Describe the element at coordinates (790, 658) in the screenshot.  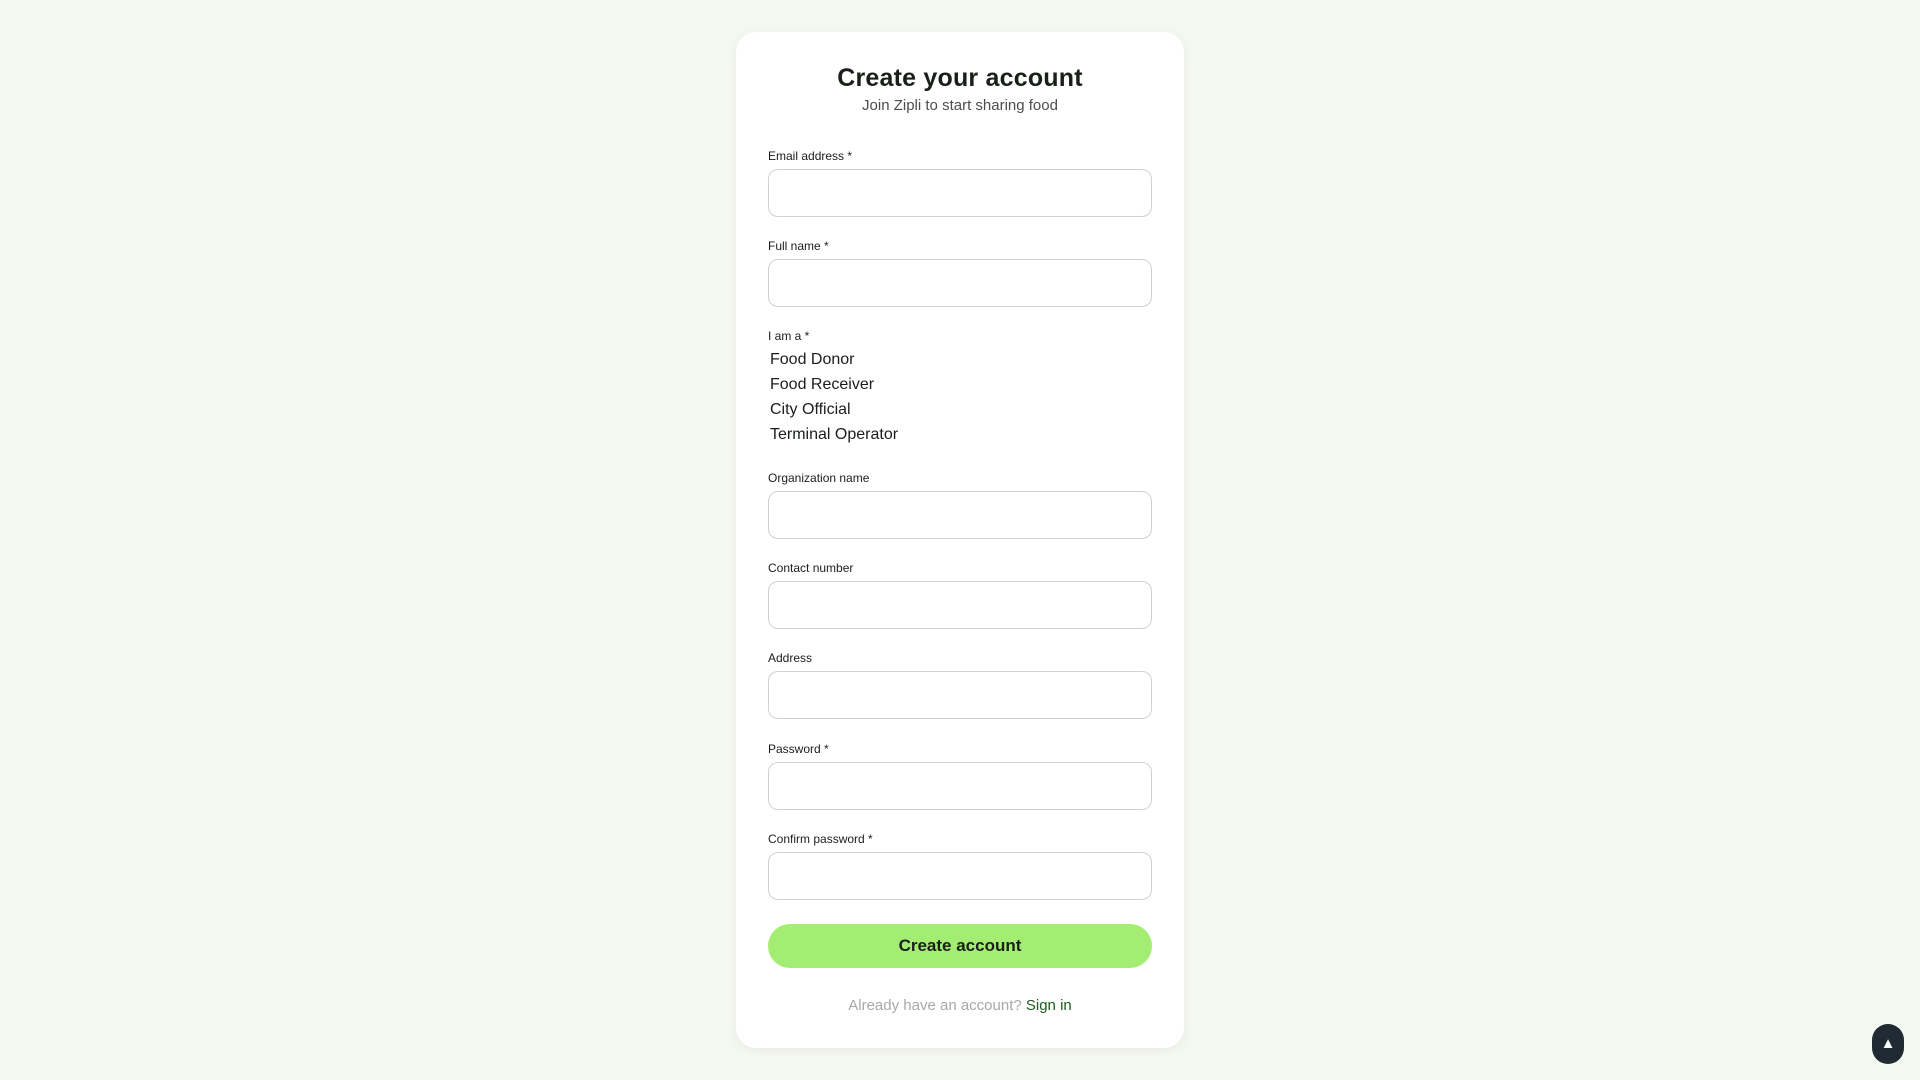
I see `address-label: Address` at that location.